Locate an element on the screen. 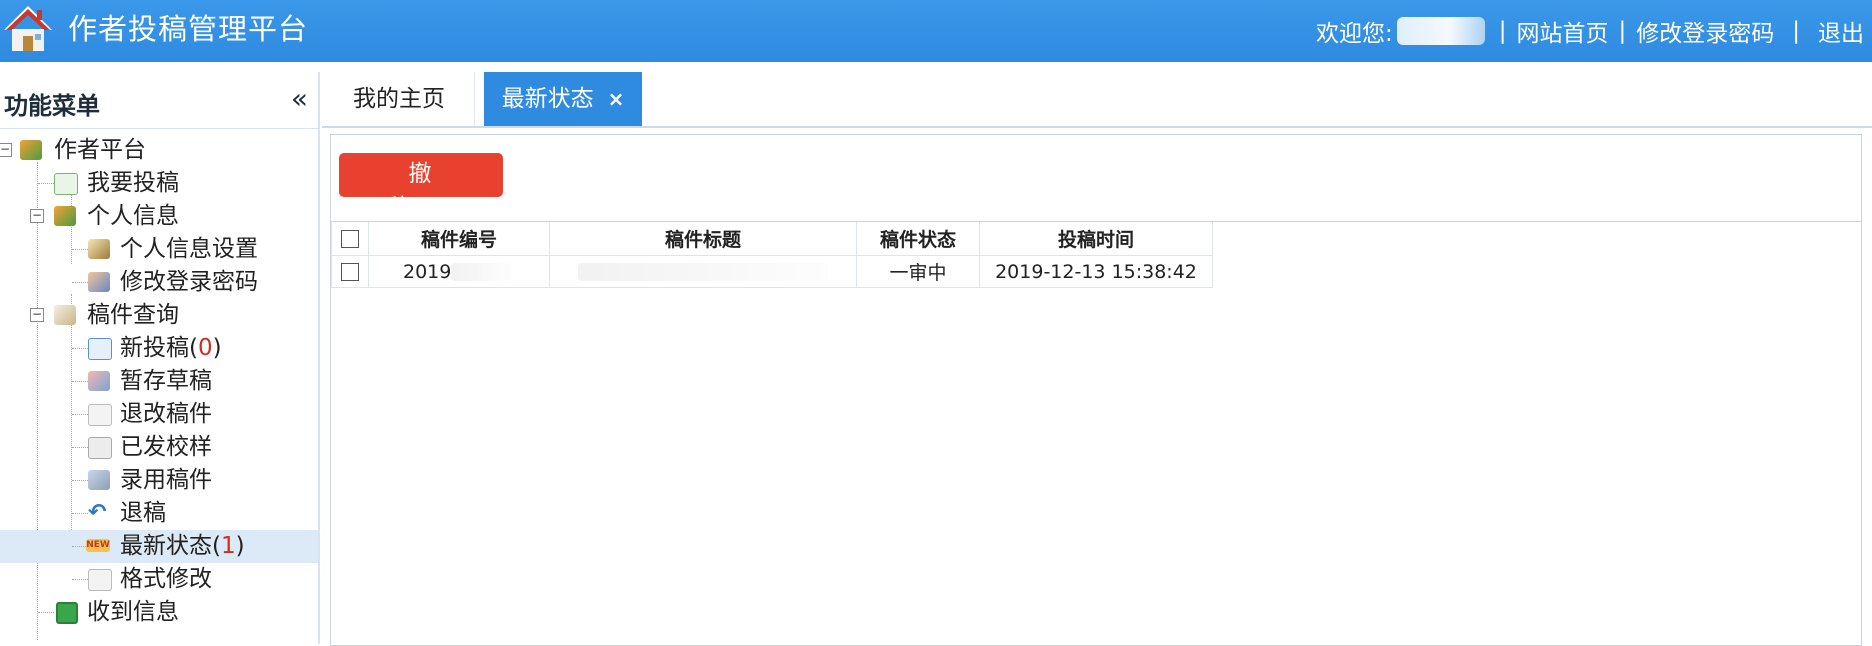 Image resolution: width=1872 pixels, height=646 pixels. tree-item-personal-info: − 个人信息 is located at coordinates (159, 216).